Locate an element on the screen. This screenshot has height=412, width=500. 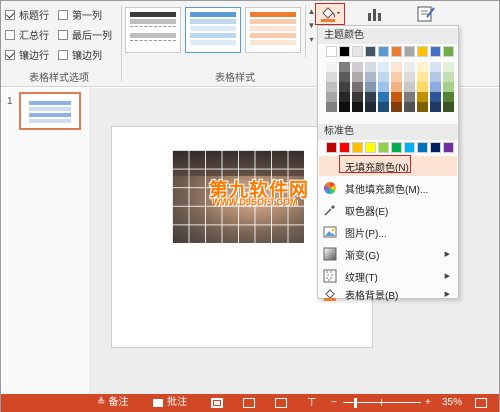
slideshow-button: ⊤ is located at coordinates (312, 403).